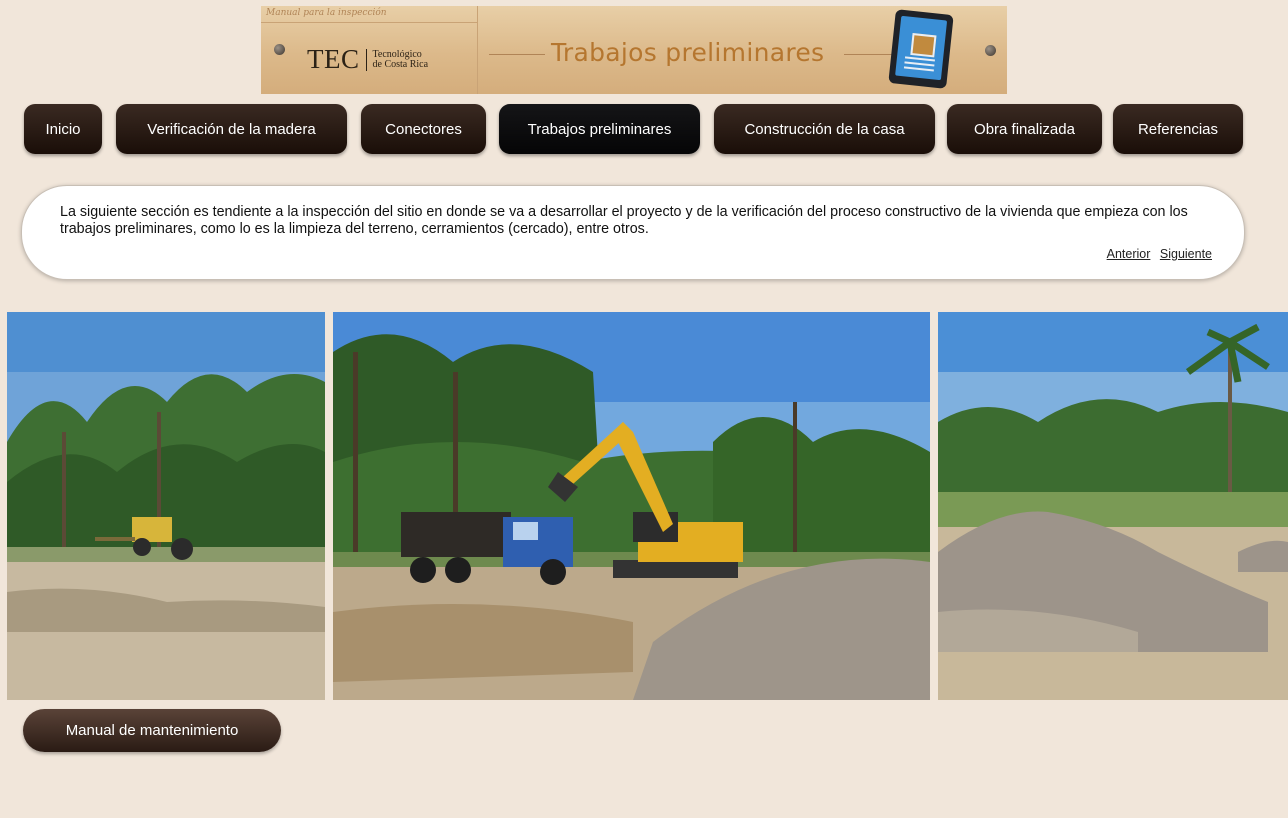  What do you see at coordinates (599, 129) in the screenshot?
I see `nav-trabajos-preliminares: Trabajos preliminares` at bounding box center [599, 129].